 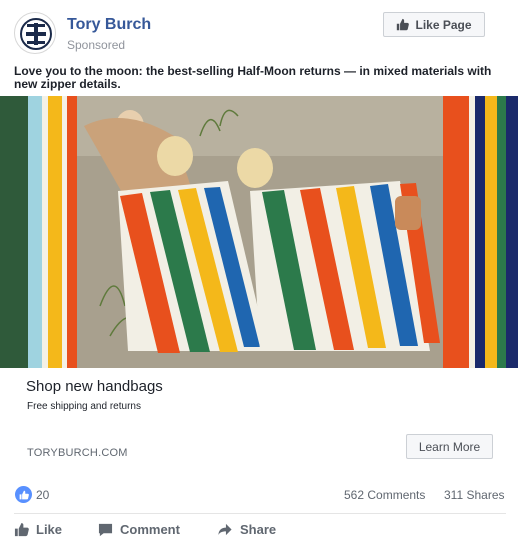 I want to click on tory-burch-logo-icon, so click(x=36, y=34).